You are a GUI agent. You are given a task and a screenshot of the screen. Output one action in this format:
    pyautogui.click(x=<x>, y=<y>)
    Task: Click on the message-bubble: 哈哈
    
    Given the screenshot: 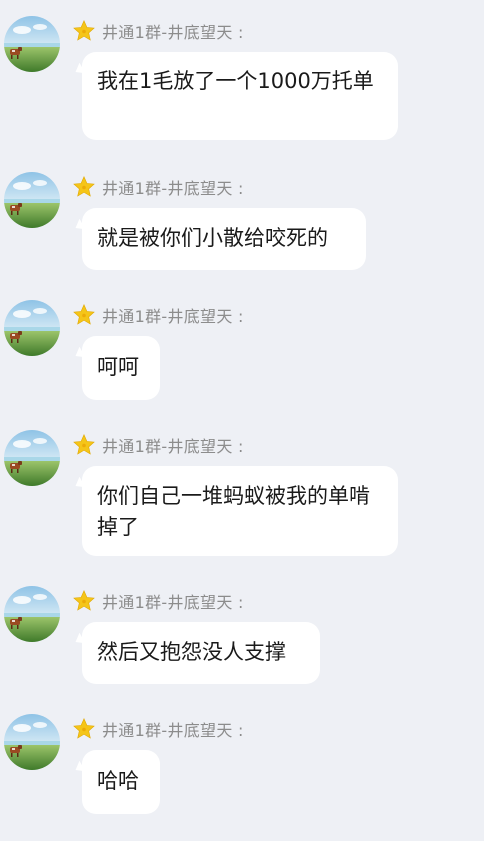 What is the action you would take?
    pyautogui.click(x=121, y=782)
    